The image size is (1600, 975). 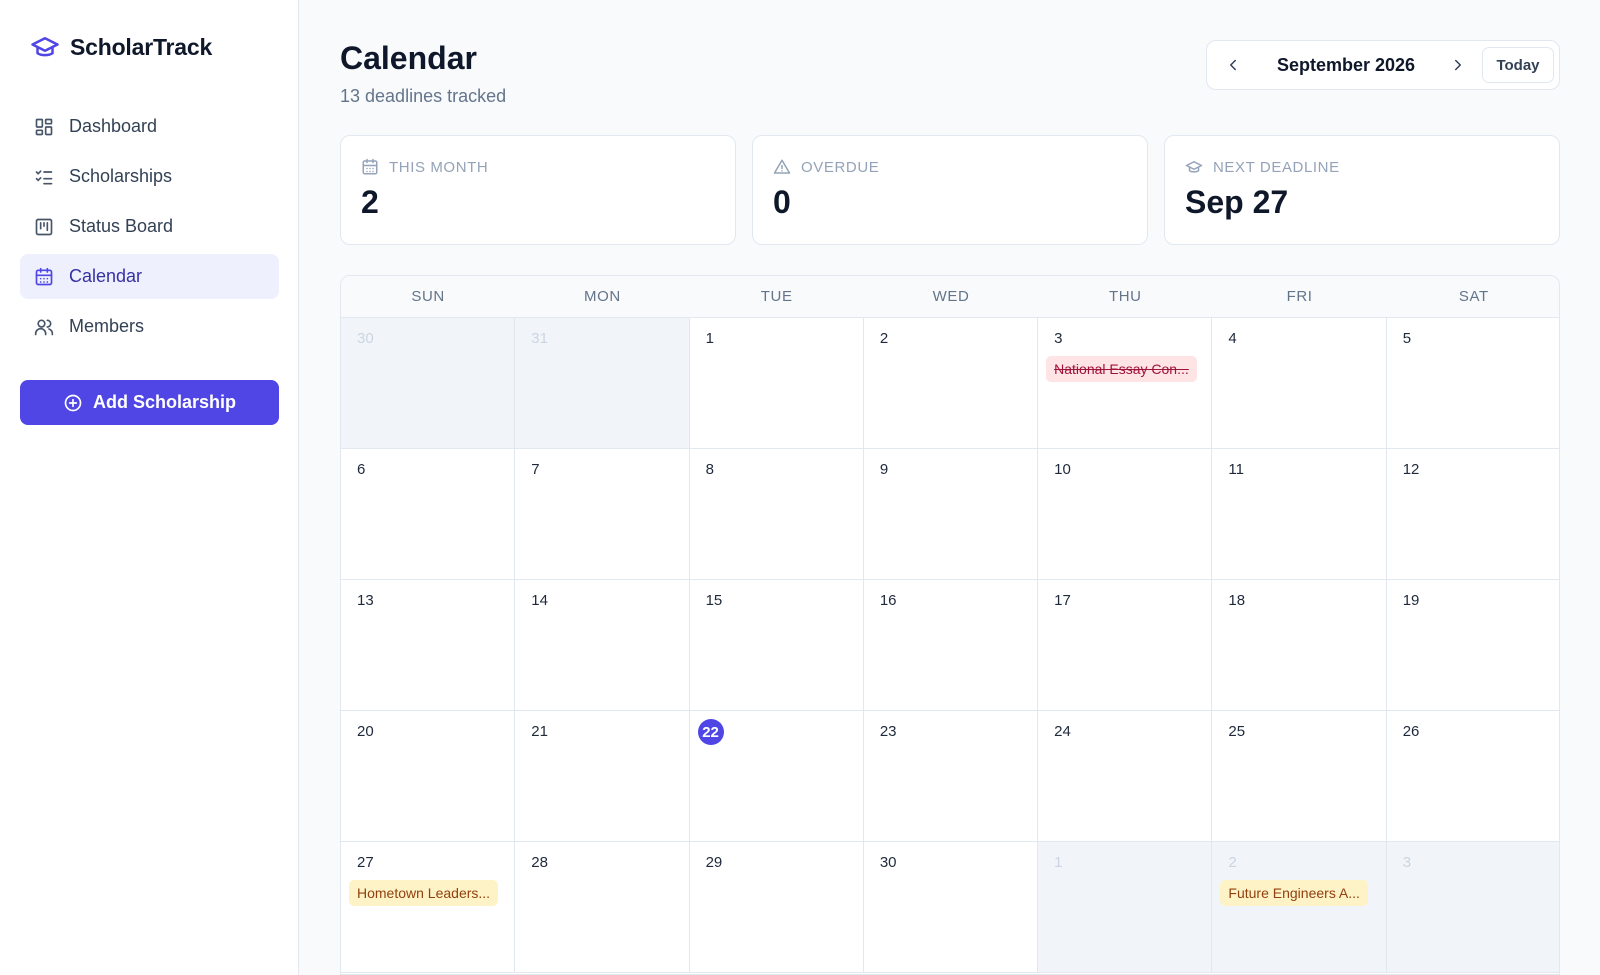 I want to click on day-number: 21, so click(x=539, y=731).